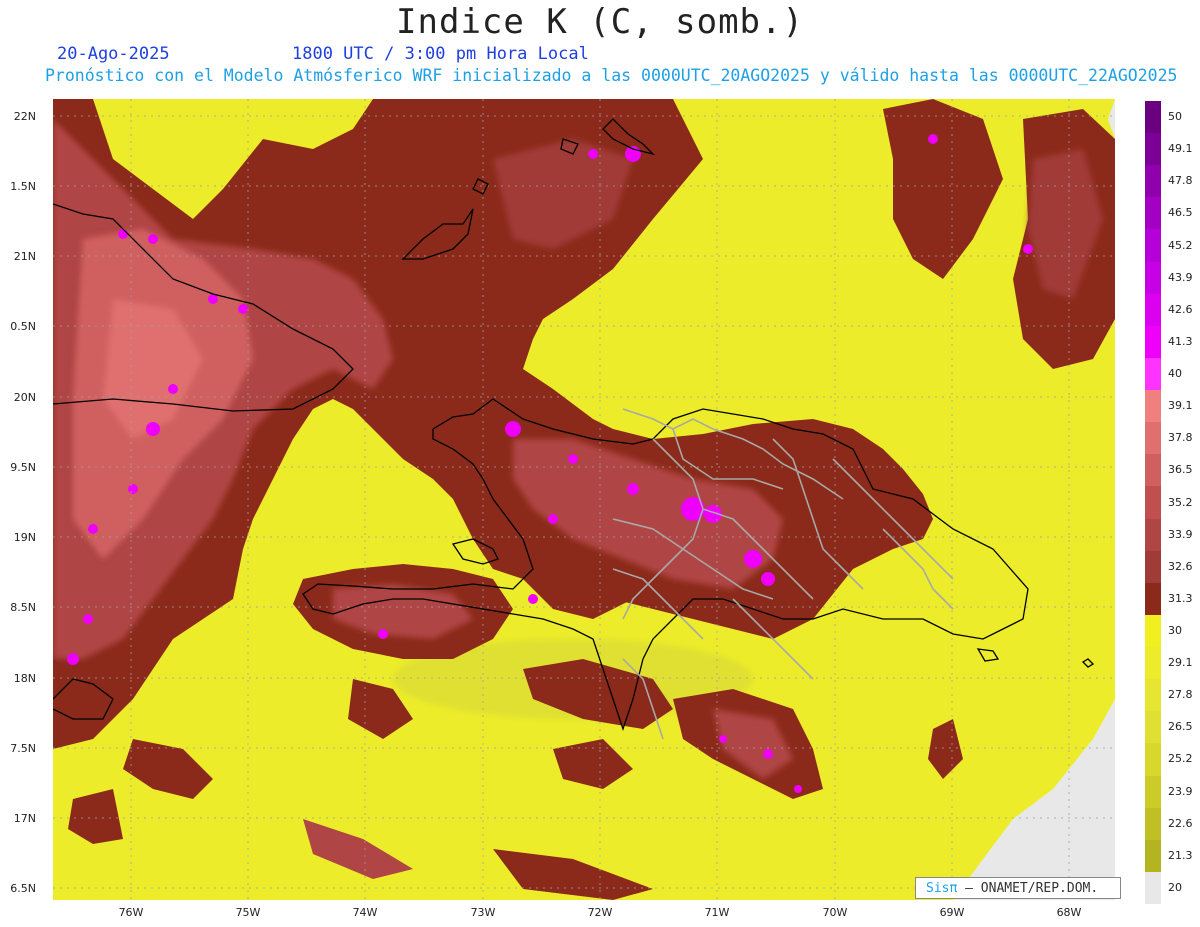 This screenshot has height=927, width=1200. What do you see at coordinates (440, 54) in the screenshot?
I see `forecast-time: 1800 UTC / 3:00 pm Hora Local` at bounding box center [440, 54].